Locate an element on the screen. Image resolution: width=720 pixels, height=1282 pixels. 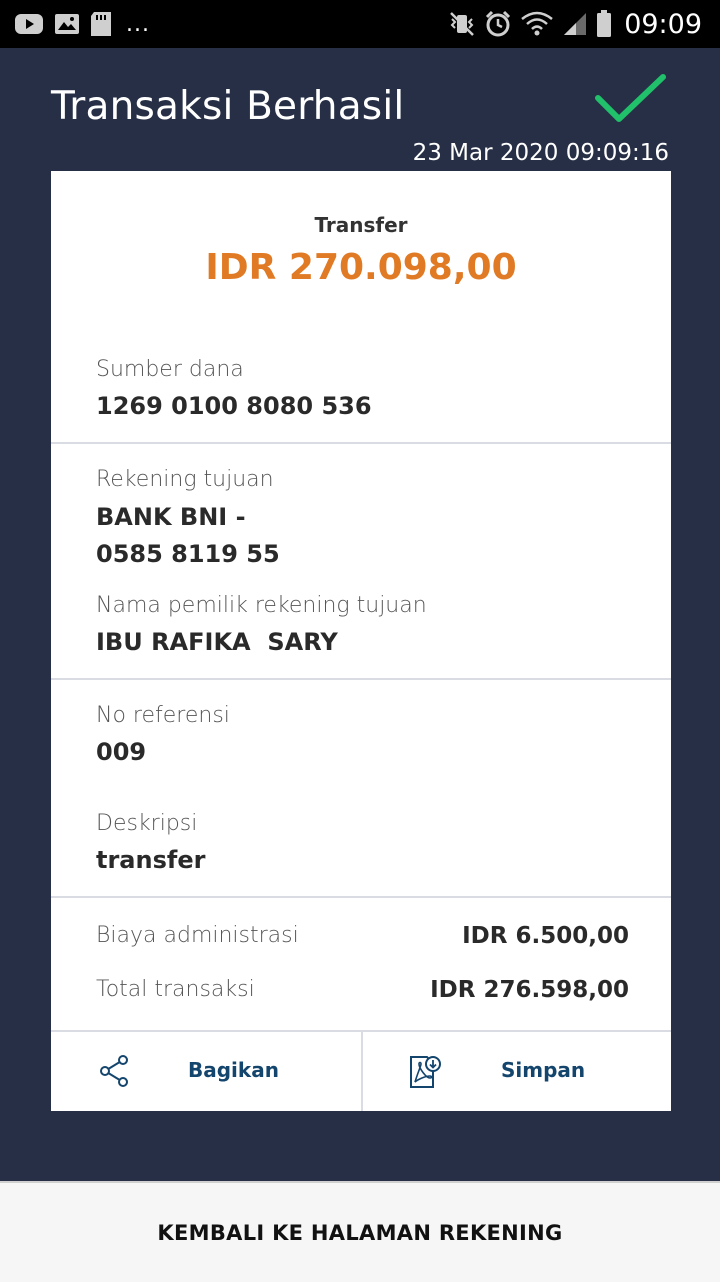
source-account: 1269 0100 8080 536 is located at coordinates (234, 406).